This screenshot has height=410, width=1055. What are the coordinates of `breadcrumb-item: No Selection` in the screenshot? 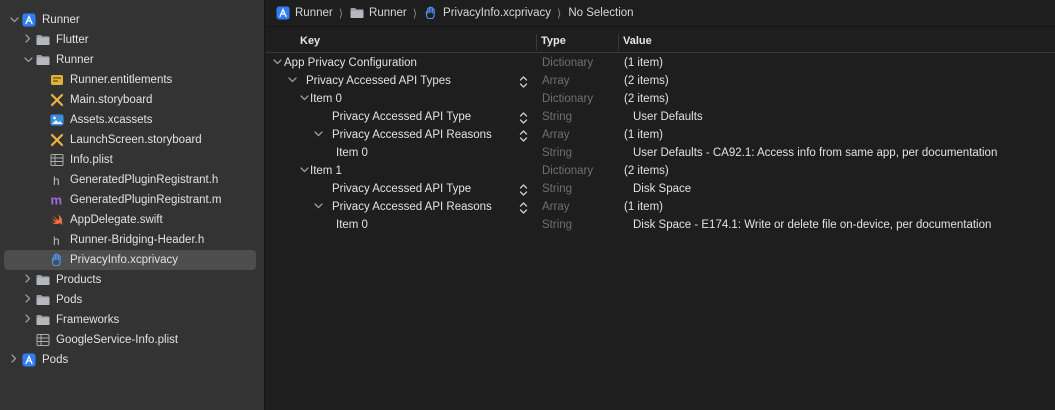 It's located at (600, 13).